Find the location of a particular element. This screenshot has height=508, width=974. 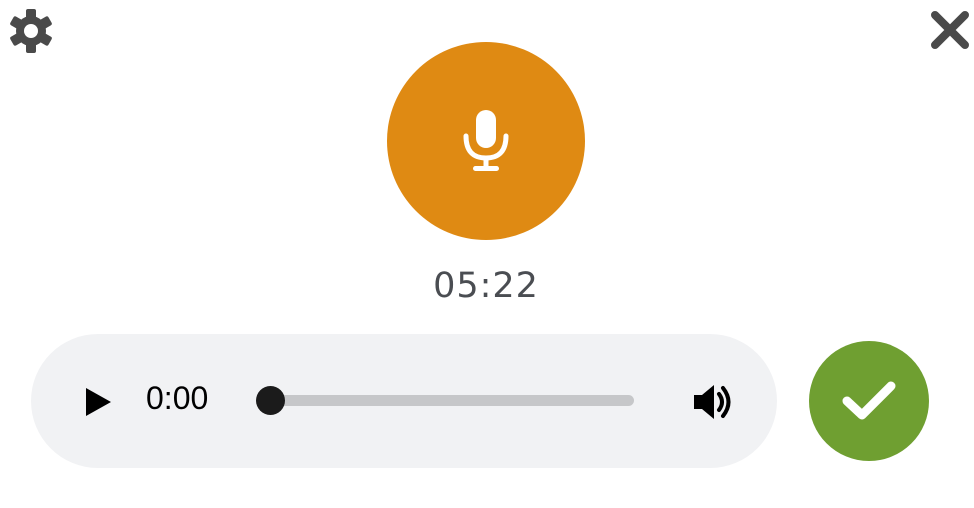

confirm-button is located at coordinates (869, 401).